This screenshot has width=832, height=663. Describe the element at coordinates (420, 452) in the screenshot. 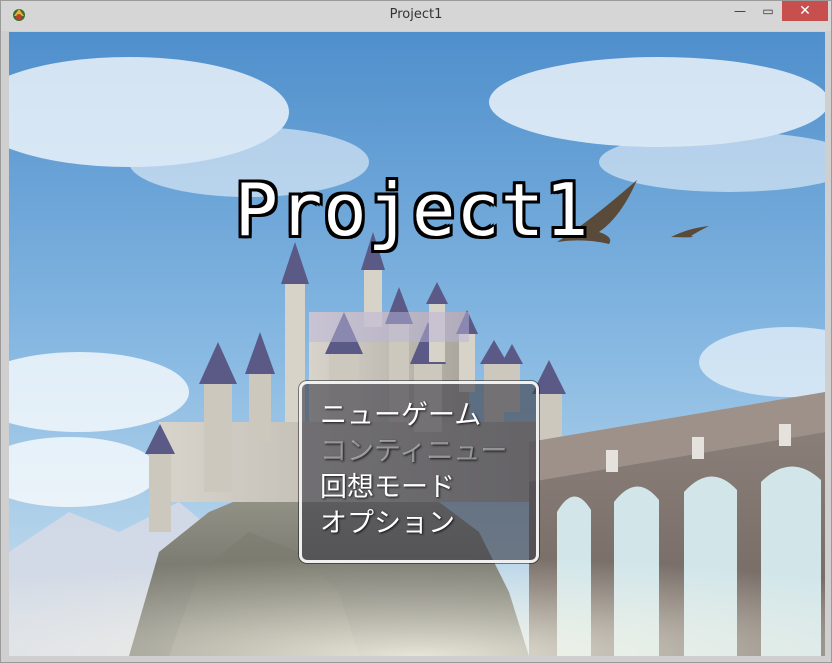

I see `menu-item-continue: コンティニュー` at that location.